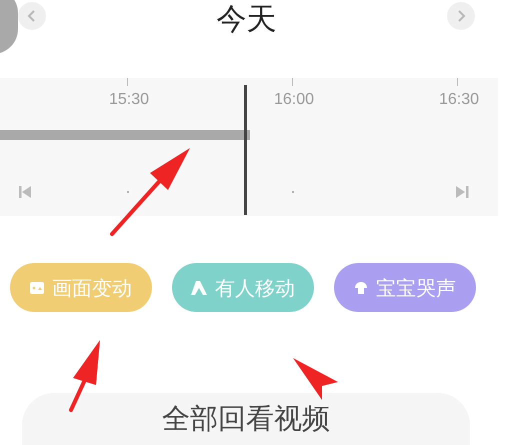 Image resolution: width=507 pixels, height=445 pixels. I want to click on filter-chip: 有人移动, so click(243, 287).